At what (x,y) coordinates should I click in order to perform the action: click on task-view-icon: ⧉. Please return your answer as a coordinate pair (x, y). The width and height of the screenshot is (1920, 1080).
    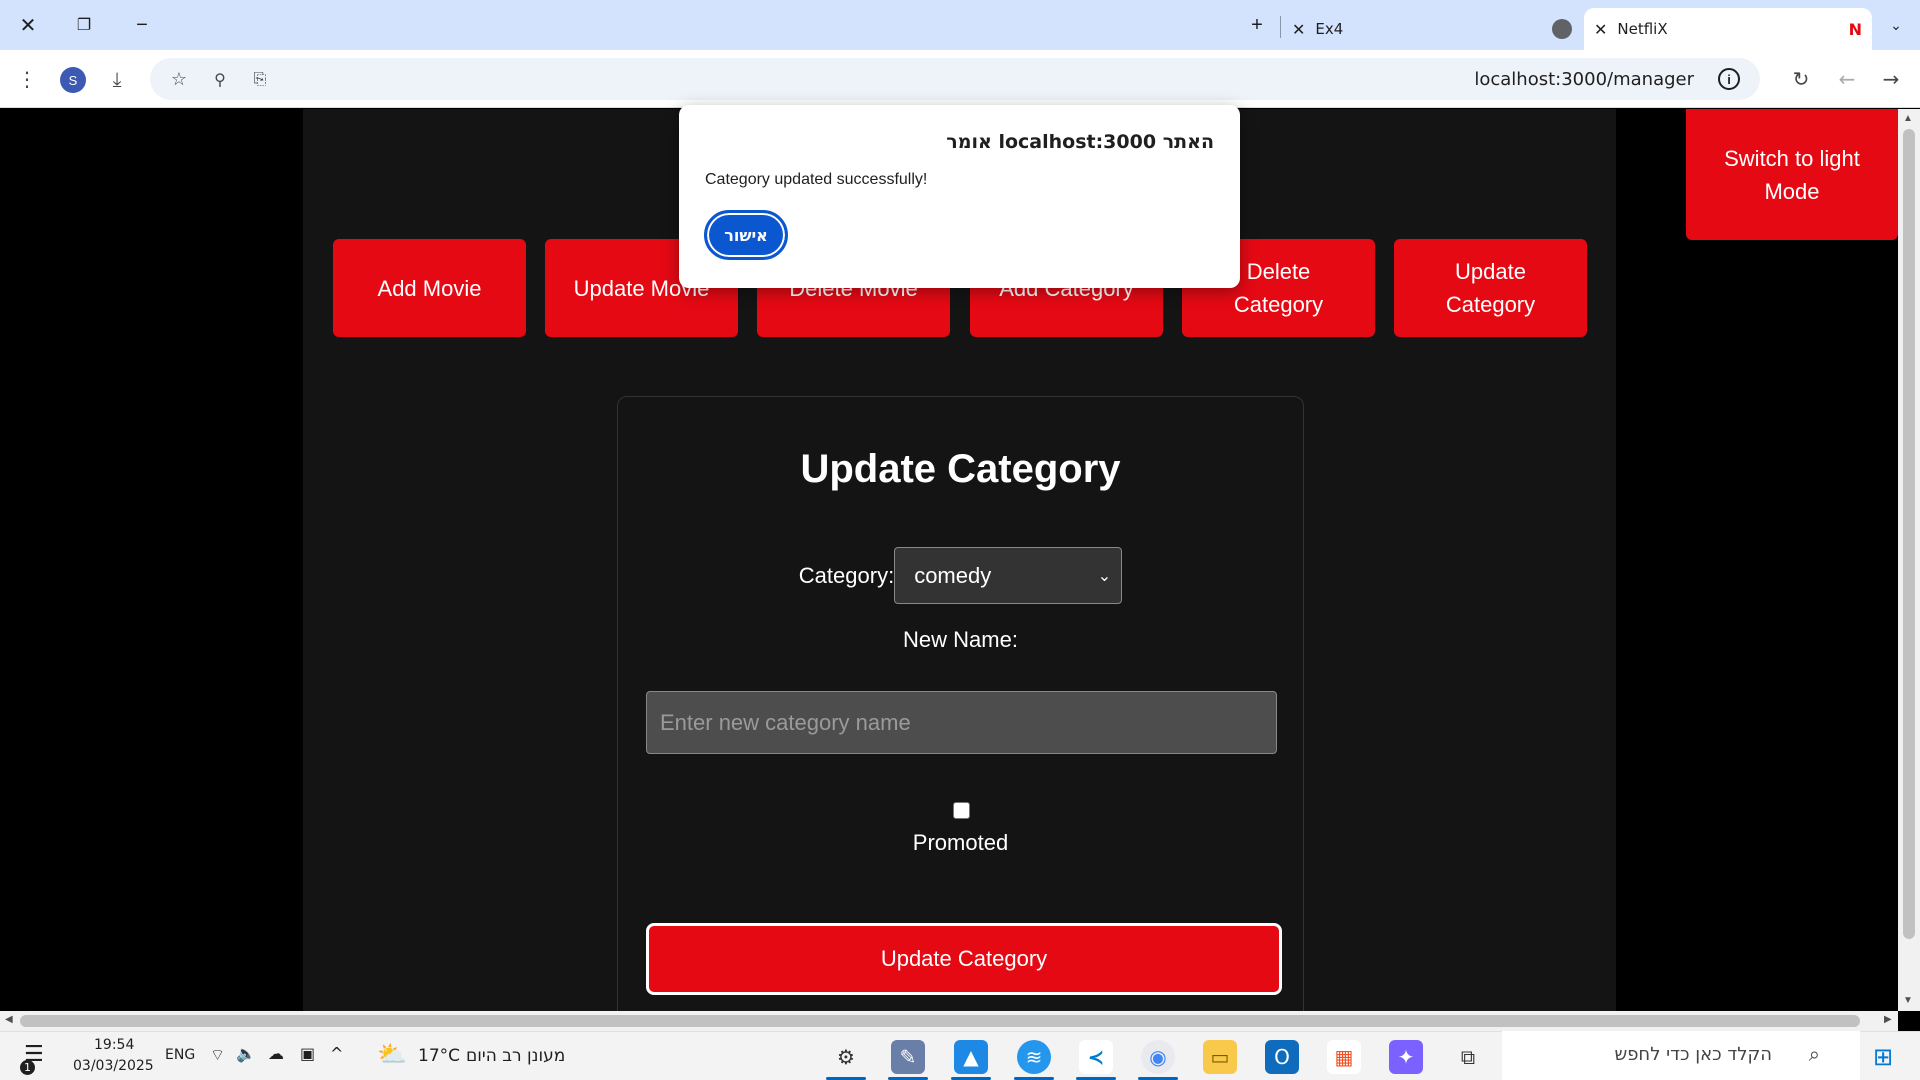
    Looking at the image, I should click on (1468, 1057).